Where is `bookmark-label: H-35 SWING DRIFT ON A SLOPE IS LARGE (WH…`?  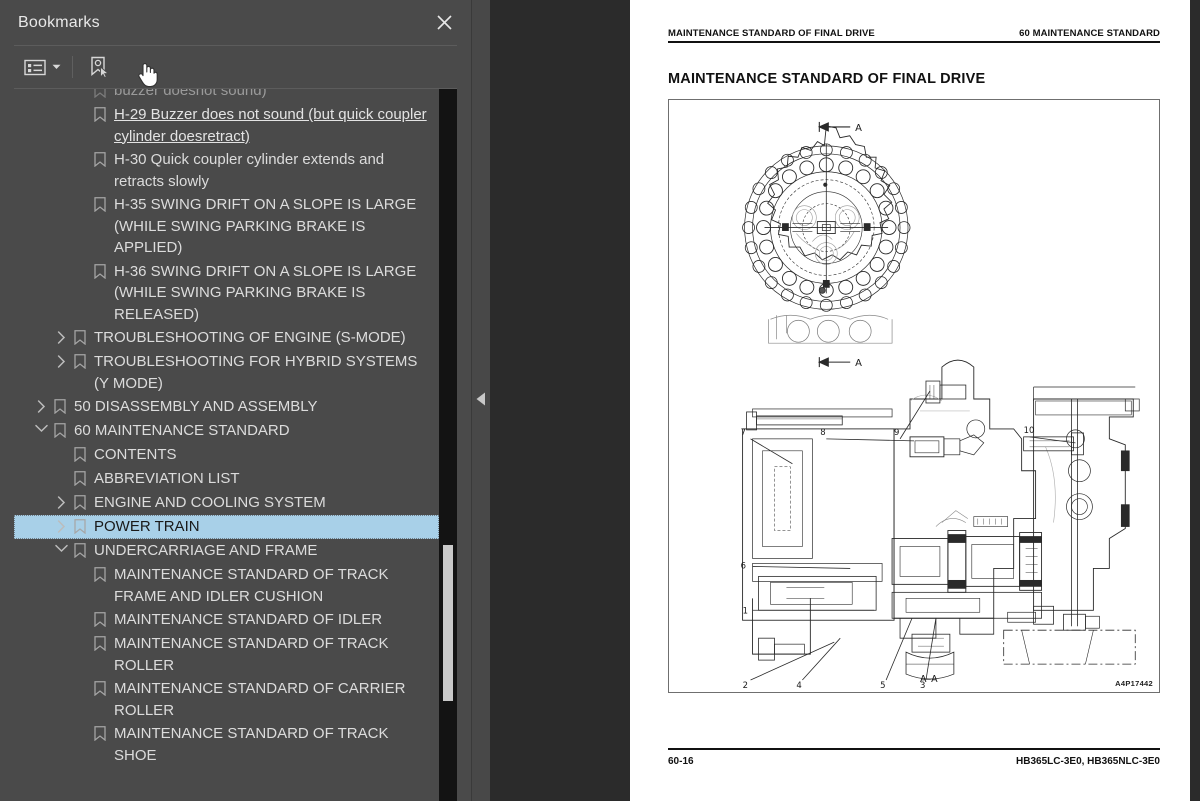 bookmark-label: H-35 SWING DRIFT ON A SLOPE IS LARGE (WH… is located at coordinates (265, 226).